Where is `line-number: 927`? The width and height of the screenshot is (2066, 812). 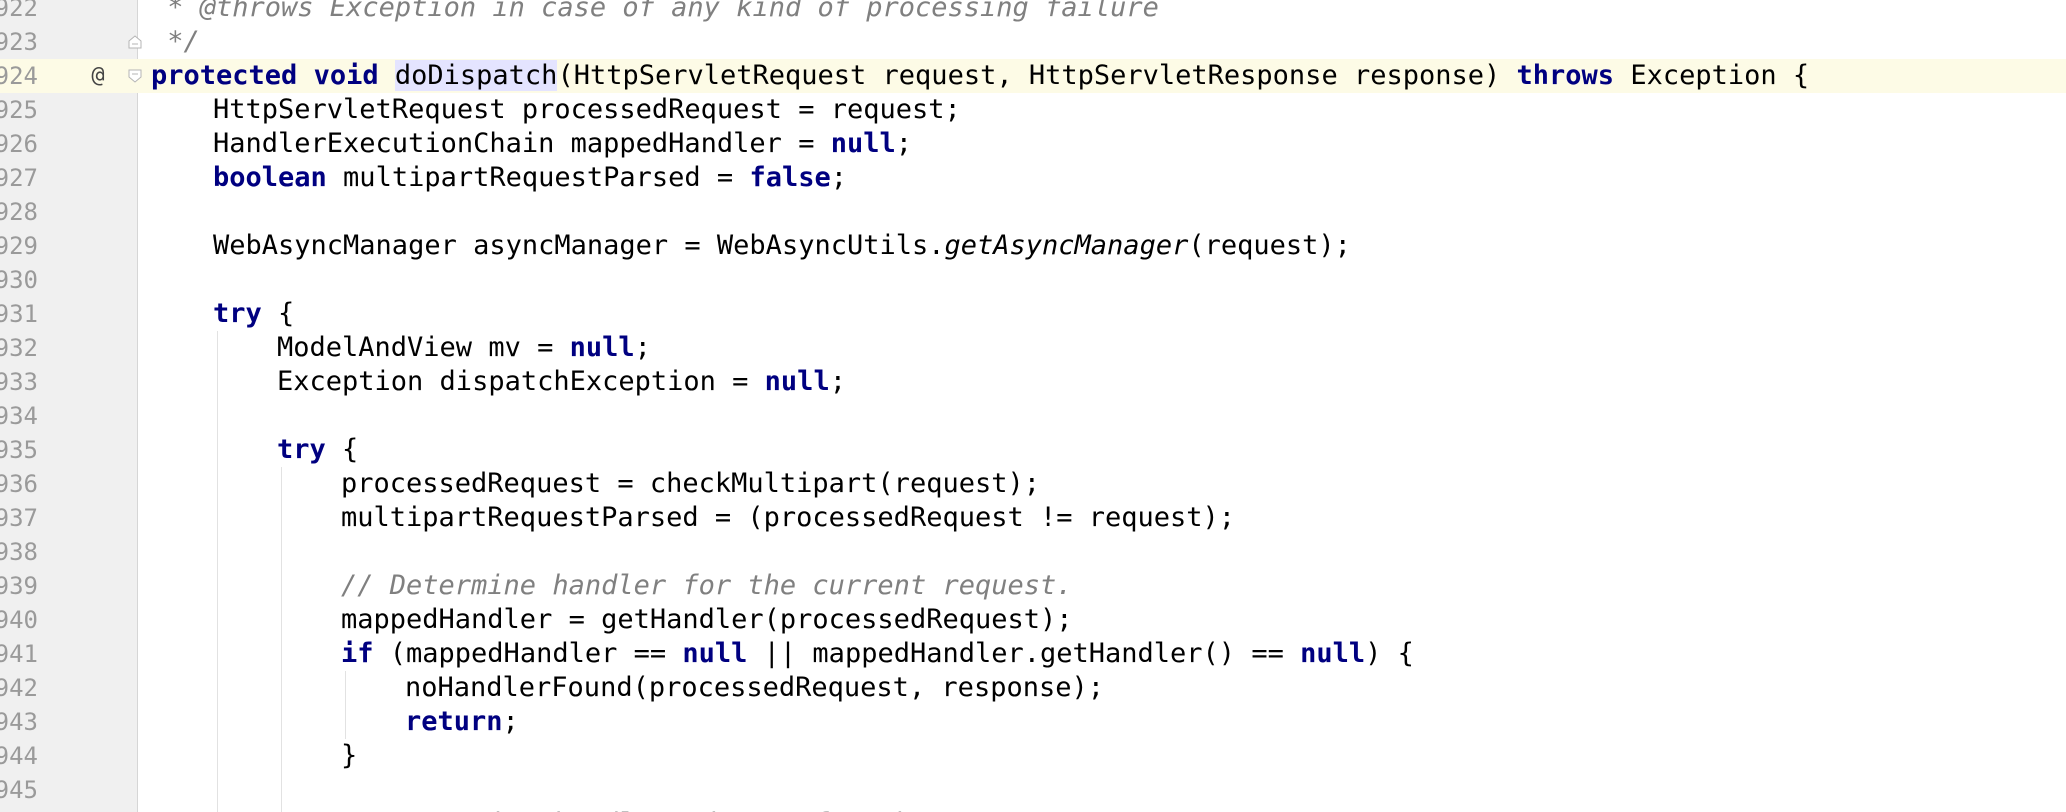 line-number: 927 is located at coordinates (19, 178).